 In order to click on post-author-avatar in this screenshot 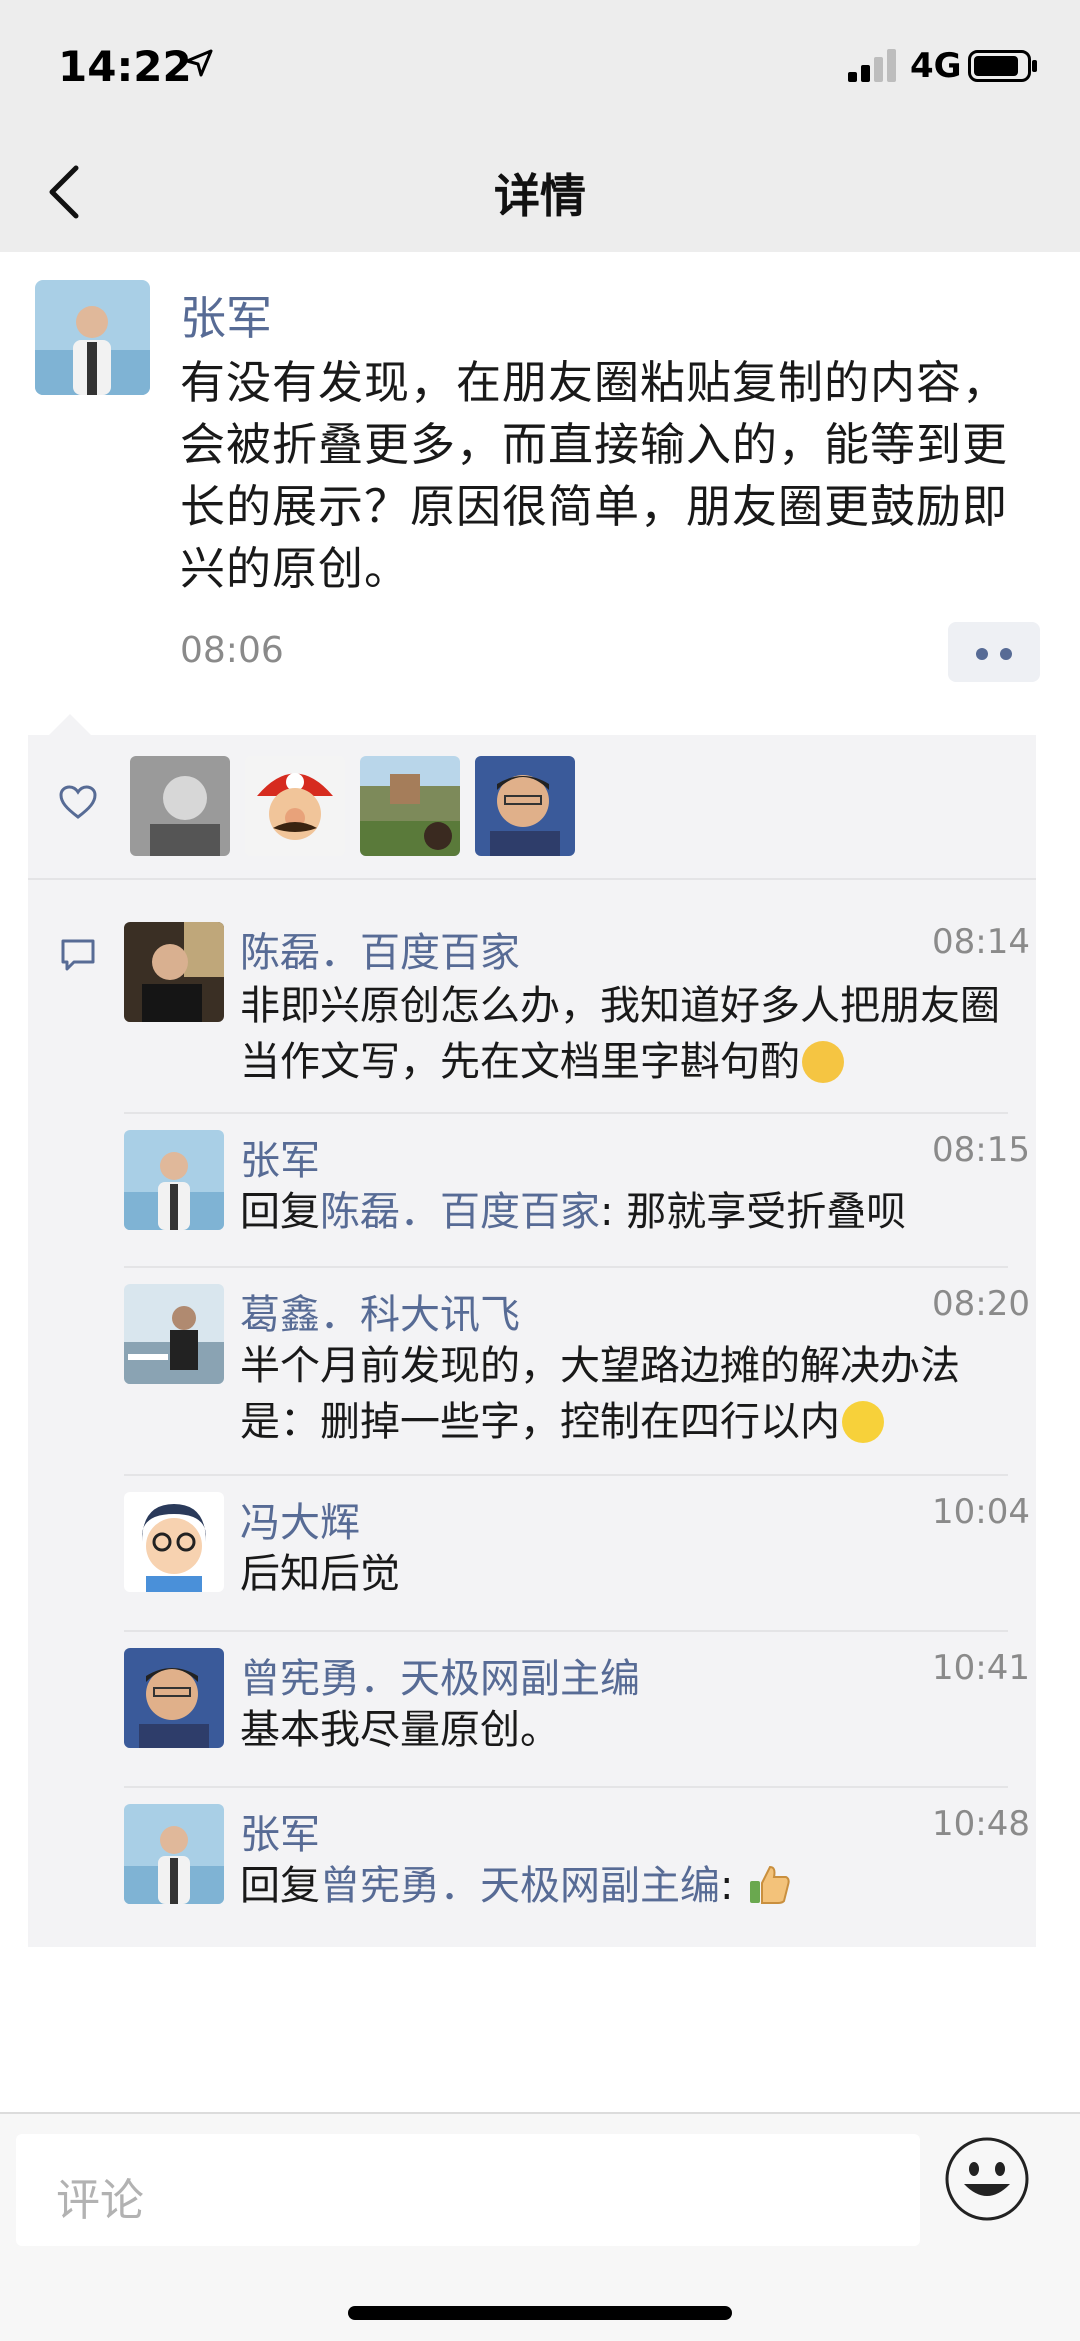, I will do `click(92, 337)`.